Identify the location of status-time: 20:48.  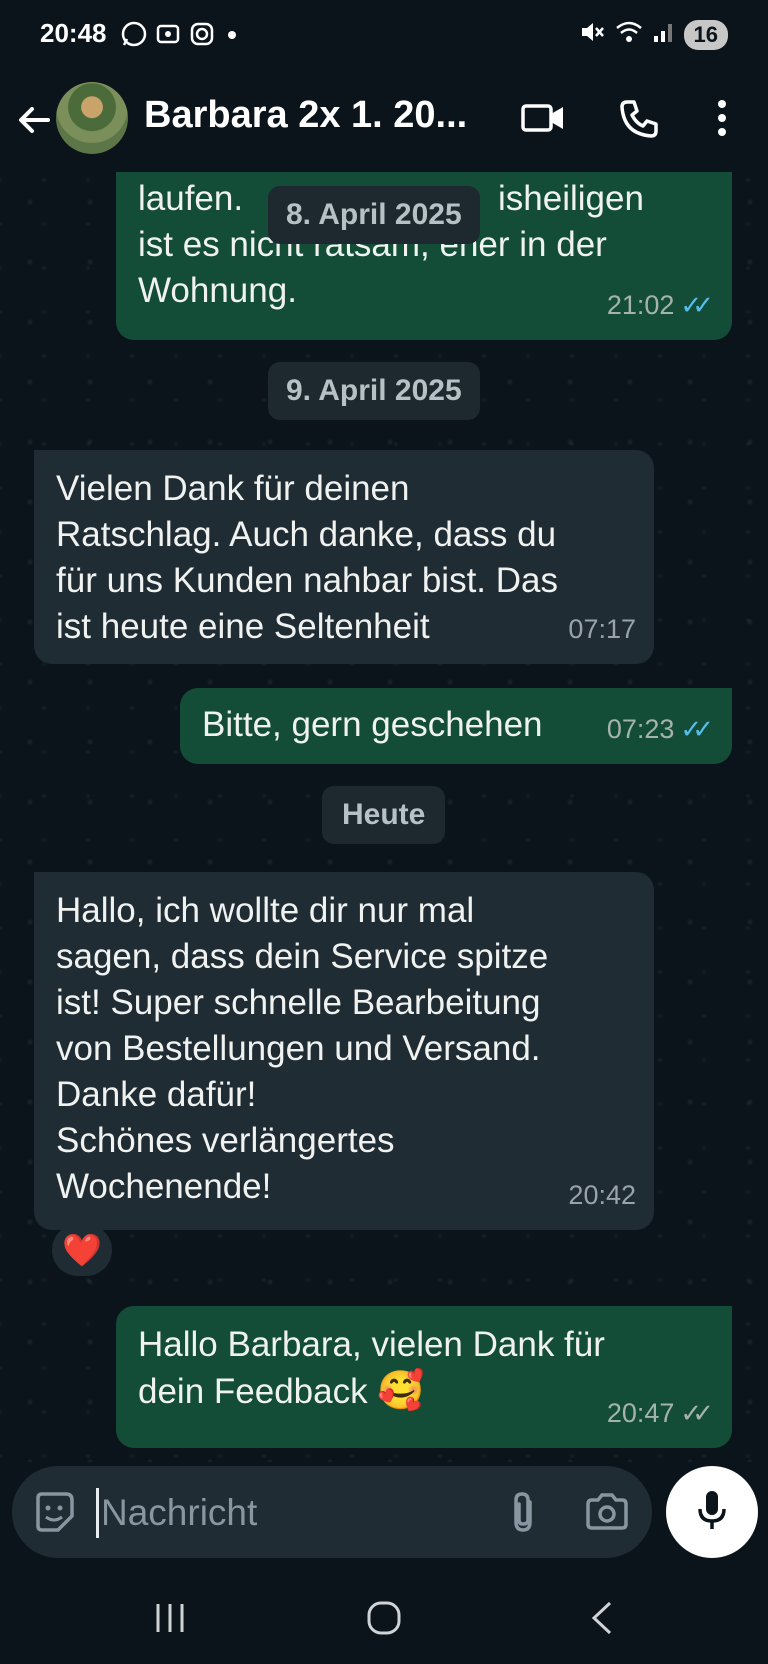
(73, 33).